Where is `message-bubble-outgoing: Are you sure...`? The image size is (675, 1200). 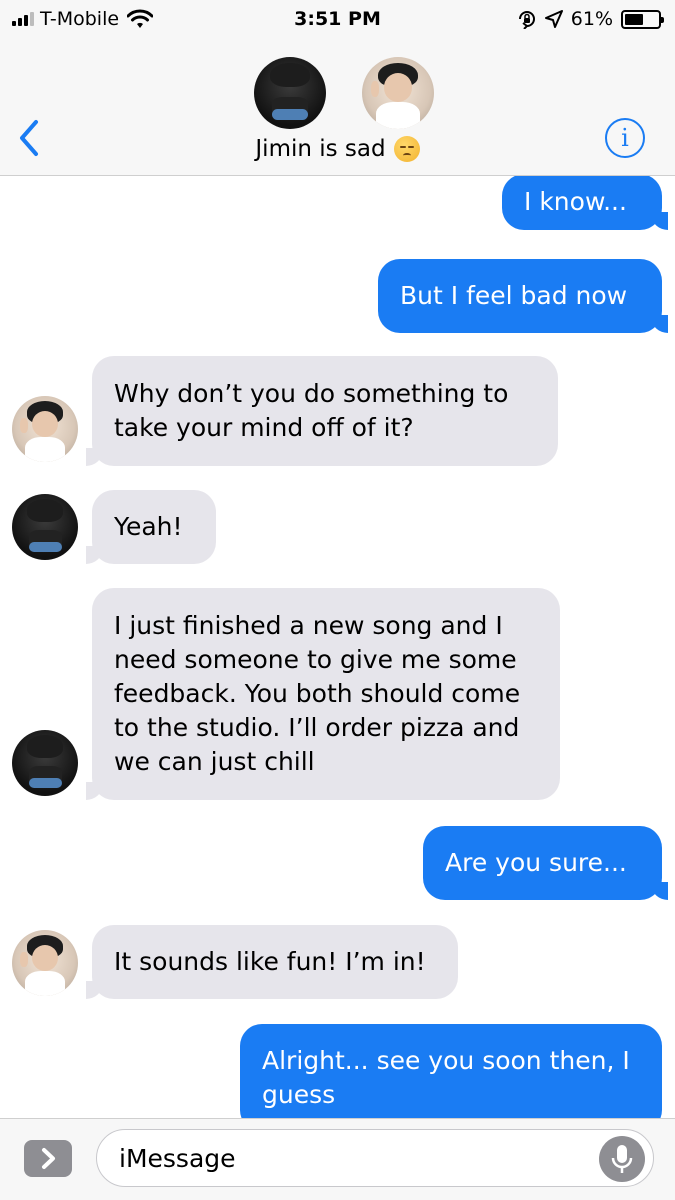
message-bubble-outgoing: Are you sure... is located at coordinates (545, 863).